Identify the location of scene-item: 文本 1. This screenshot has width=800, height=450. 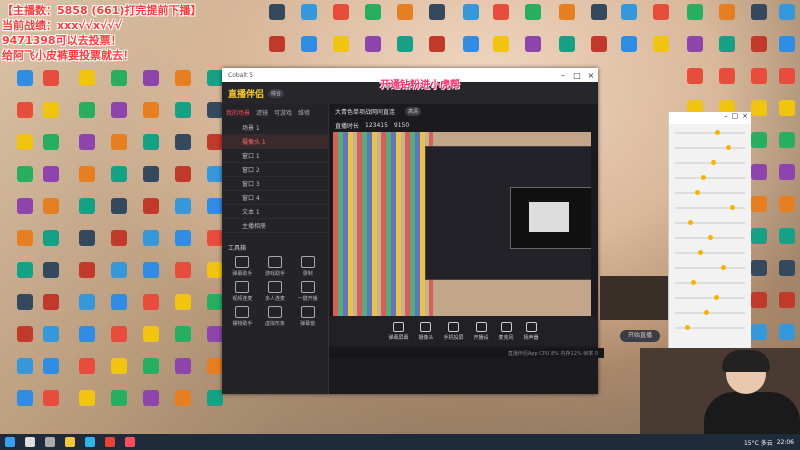
(275, 212).